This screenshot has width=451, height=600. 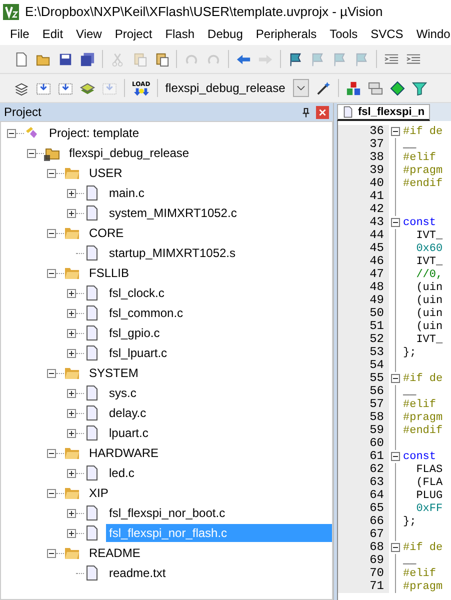 I want to click on menu-item: Debug, so click(x=226, y=34).